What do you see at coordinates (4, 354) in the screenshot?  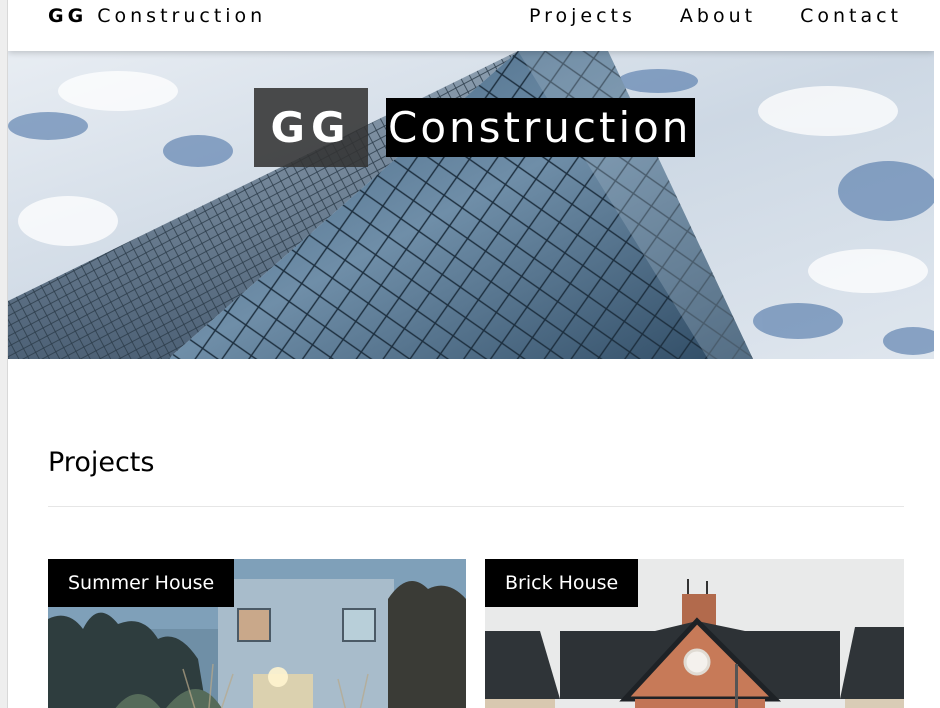 I see `window-left-edge` at bounding box center [4, 354].